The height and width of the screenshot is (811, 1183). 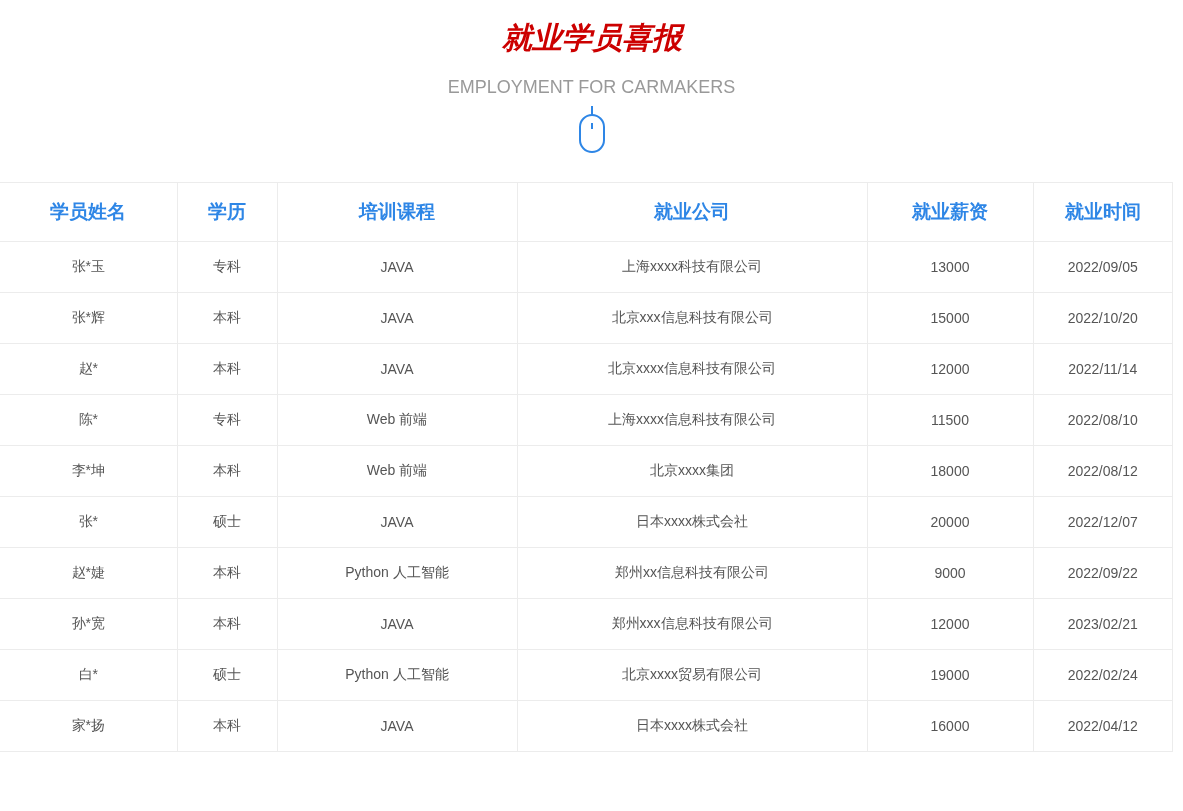 I want to click on table-cell: 郑州xxx信息科技有限公司, so click(x=692, y=624).